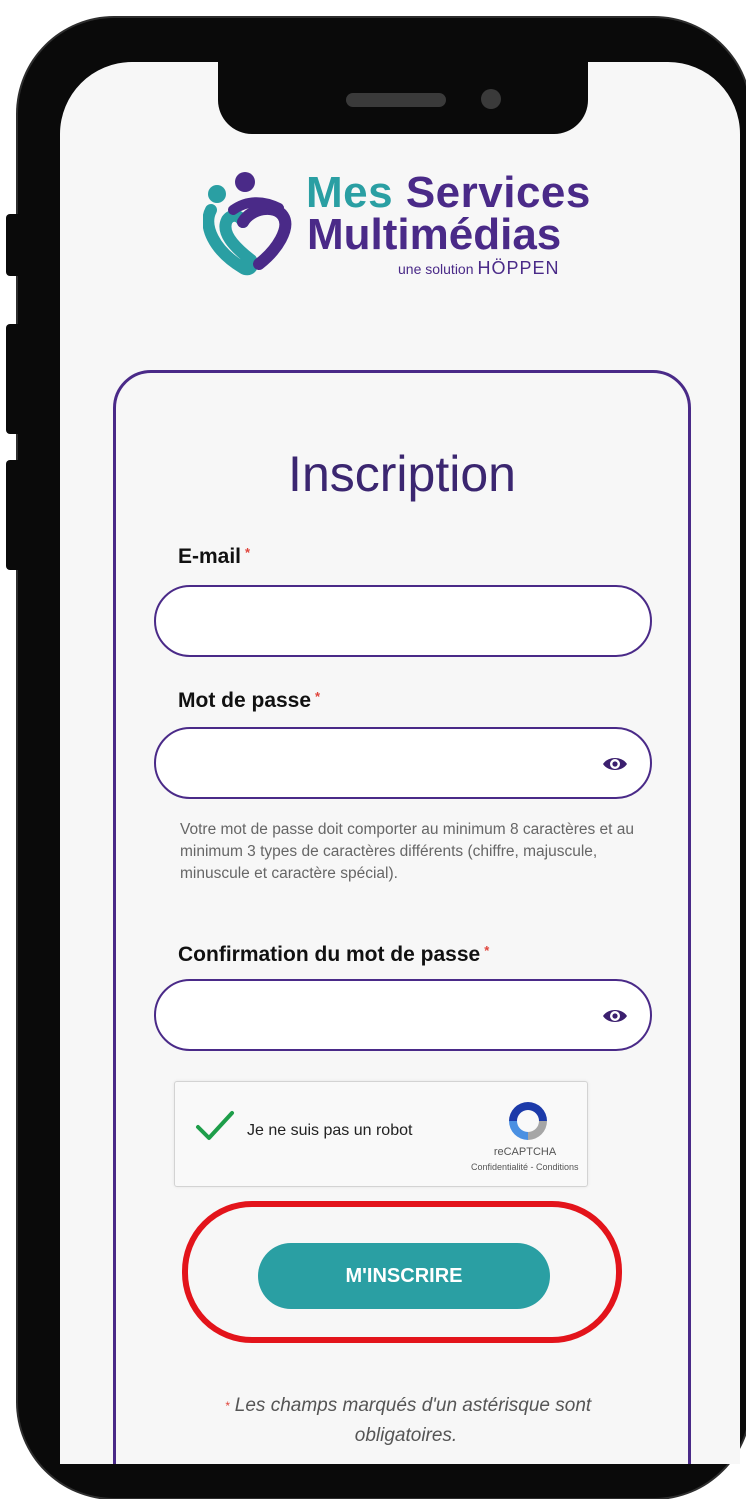 The height and width of the screenshot is (1499, 746). Describe the element at coordinates (227, 1406) in the screenshot. I see `footnote-asterisk: *` at that location.